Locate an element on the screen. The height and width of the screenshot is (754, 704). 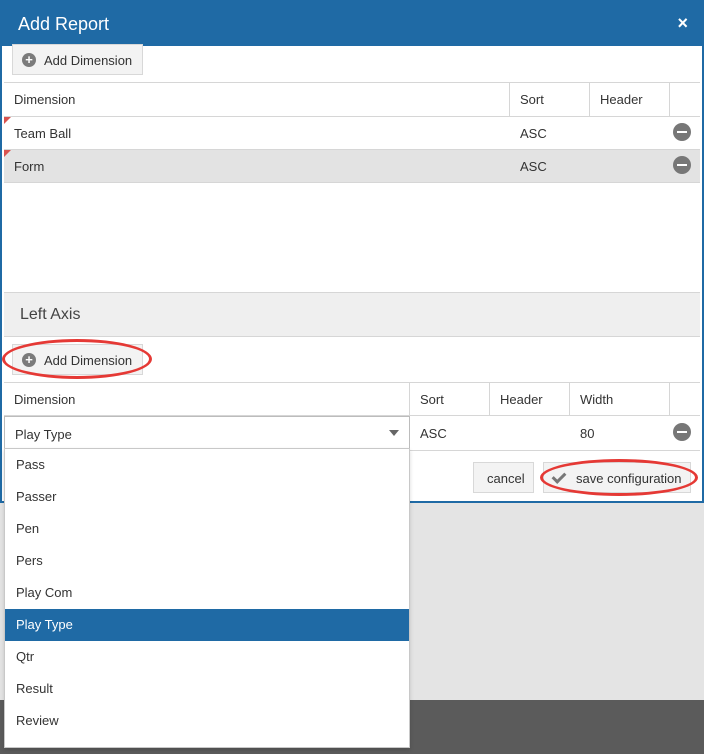
column-header-width: Width is located at coordinates (597, 399).